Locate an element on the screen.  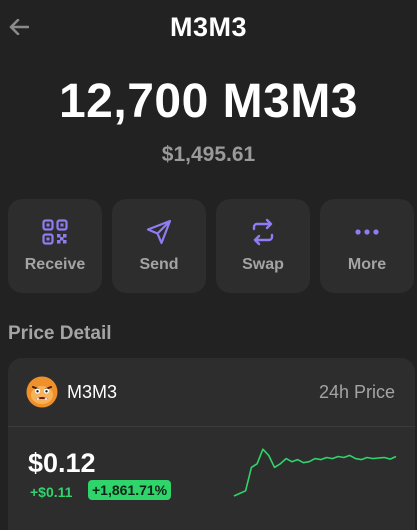
more-button: More is located at coordinates (367, 246).